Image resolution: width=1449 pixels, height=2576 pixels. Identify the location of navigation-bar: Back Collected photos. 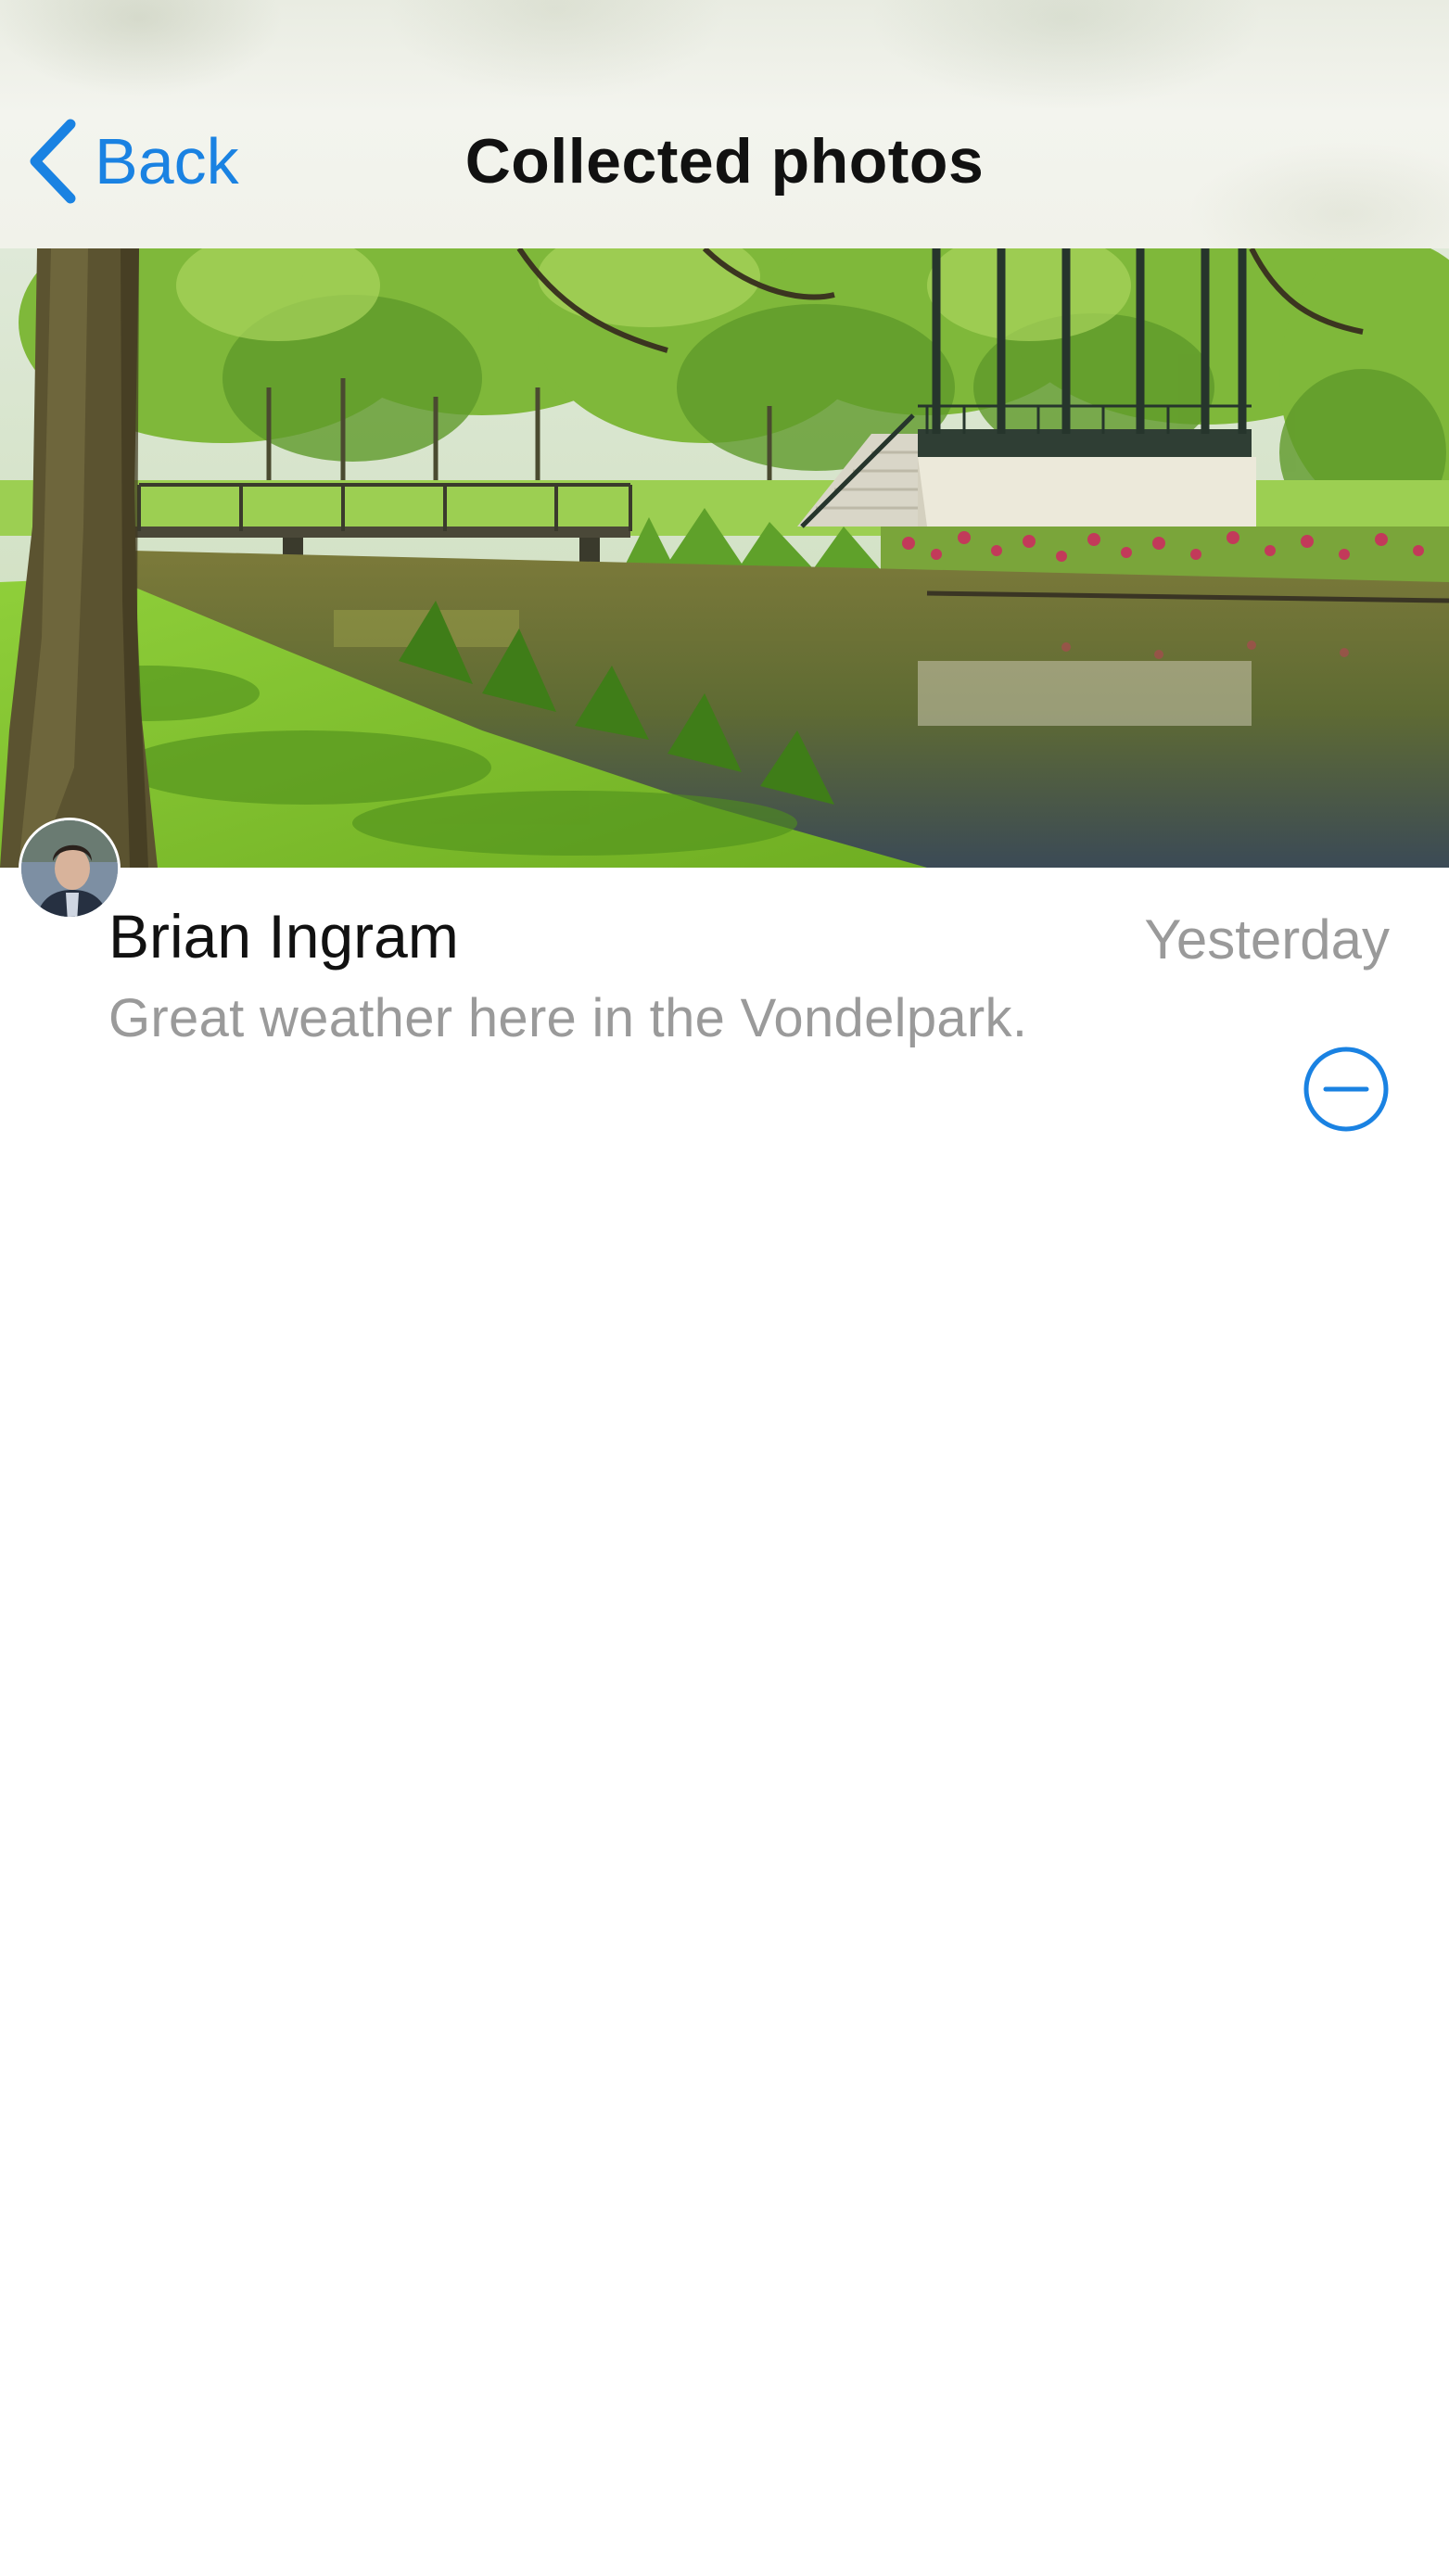
(724, 124).